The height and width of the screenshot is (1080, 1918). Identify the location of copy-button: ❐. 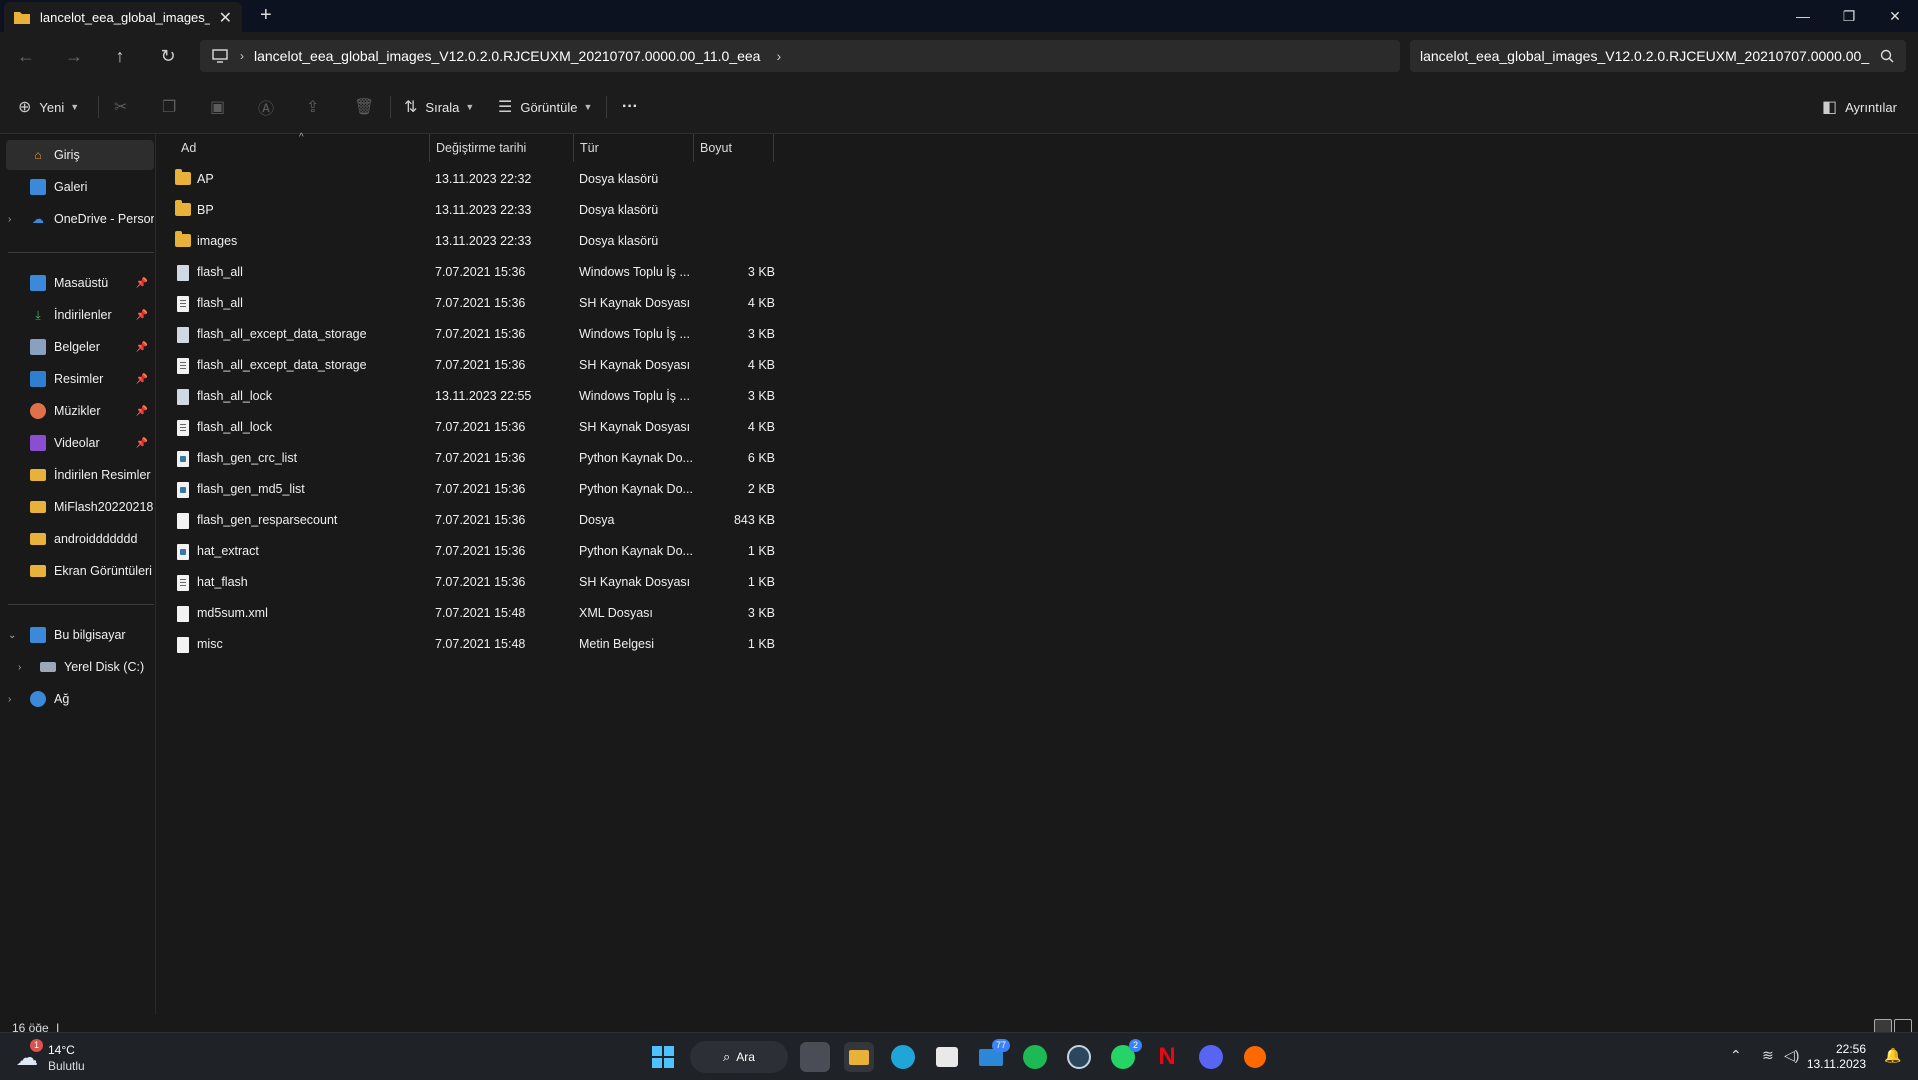
(173, 107).